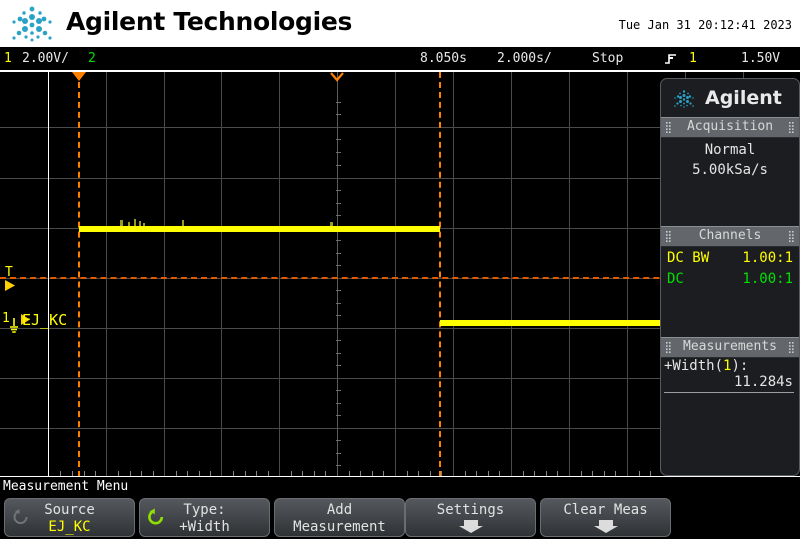 This screenshot has width=800, height=539. I want to click on channels-body: DC BW 1.00:1 DC 1.00:1, so click(730, 292).